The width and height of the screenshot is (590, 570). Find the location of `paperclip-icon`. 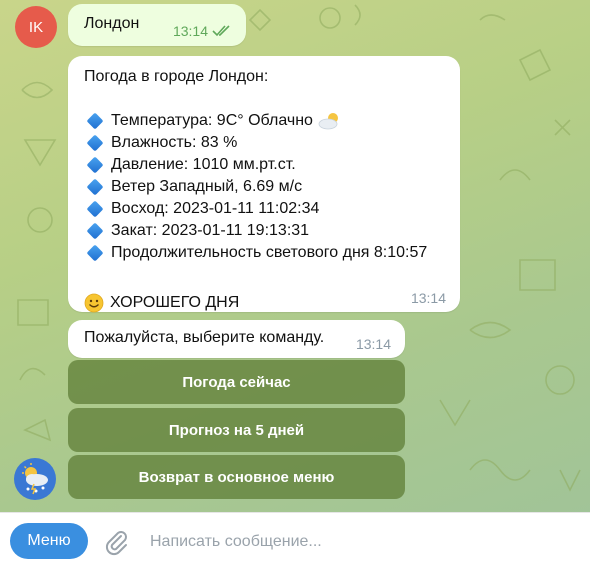

paperclip-icon is located at coordinates (116, 542).